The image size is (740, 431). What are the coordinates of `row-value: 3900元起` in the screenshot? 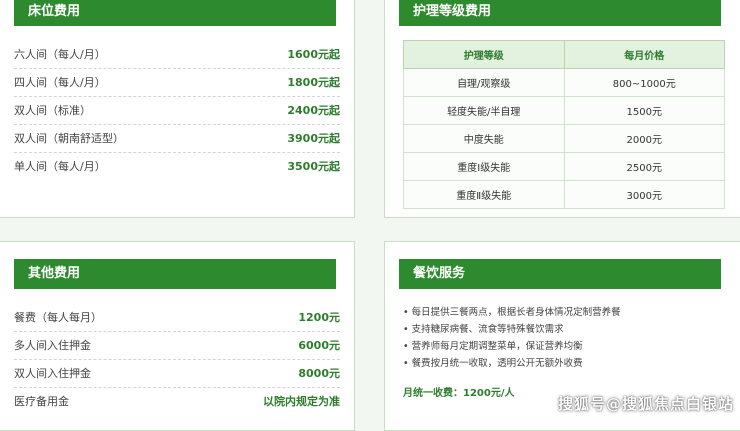 It's located at (313, 138).